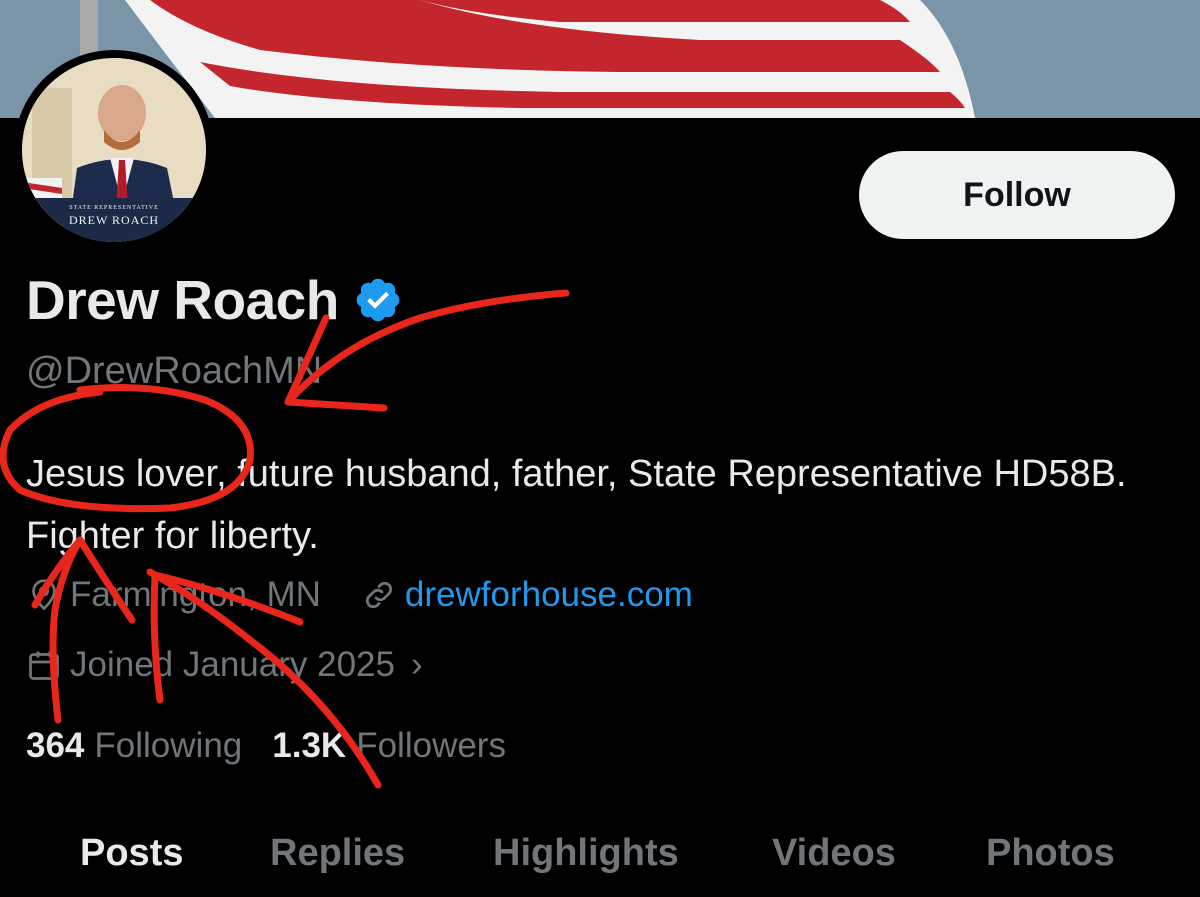  I want to click on followers-stat: 1.3K Followers, so click(389, 746).